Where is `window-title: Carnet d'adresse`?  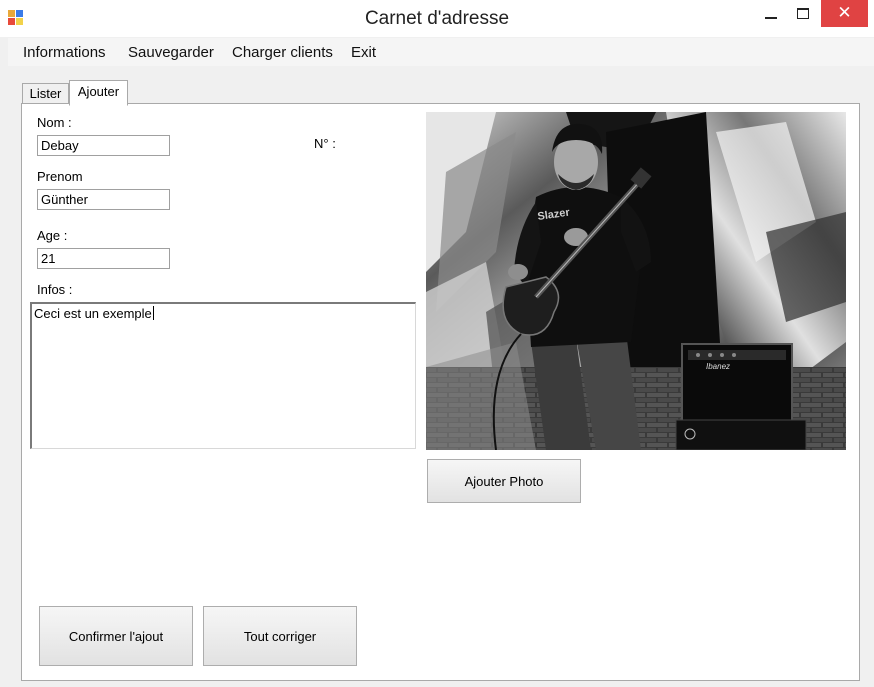
window-title: Carnet d'adresse is located at coordinates (437, 18).